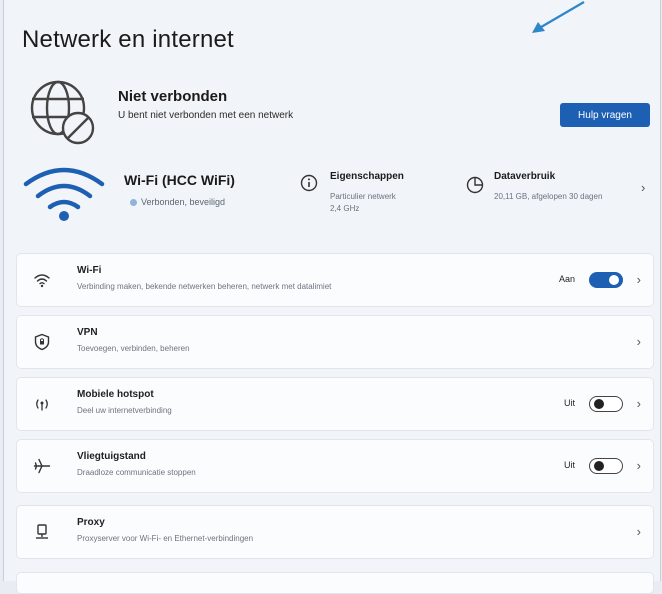 The height and width of the screenshot is (594, 662). What do you see at coordinates (128, 39) in the screenshot?
I see `page-title: Netwerk en internet` at bounding box center [128, 39].